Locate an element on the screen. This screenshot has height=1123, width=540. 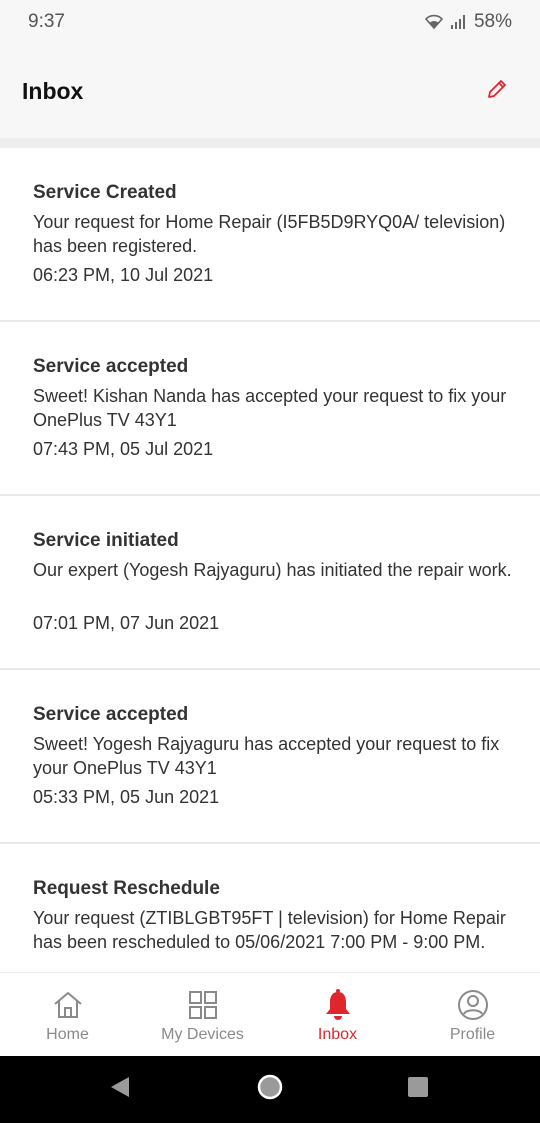
back-button is located at coordinates (120, 1089).